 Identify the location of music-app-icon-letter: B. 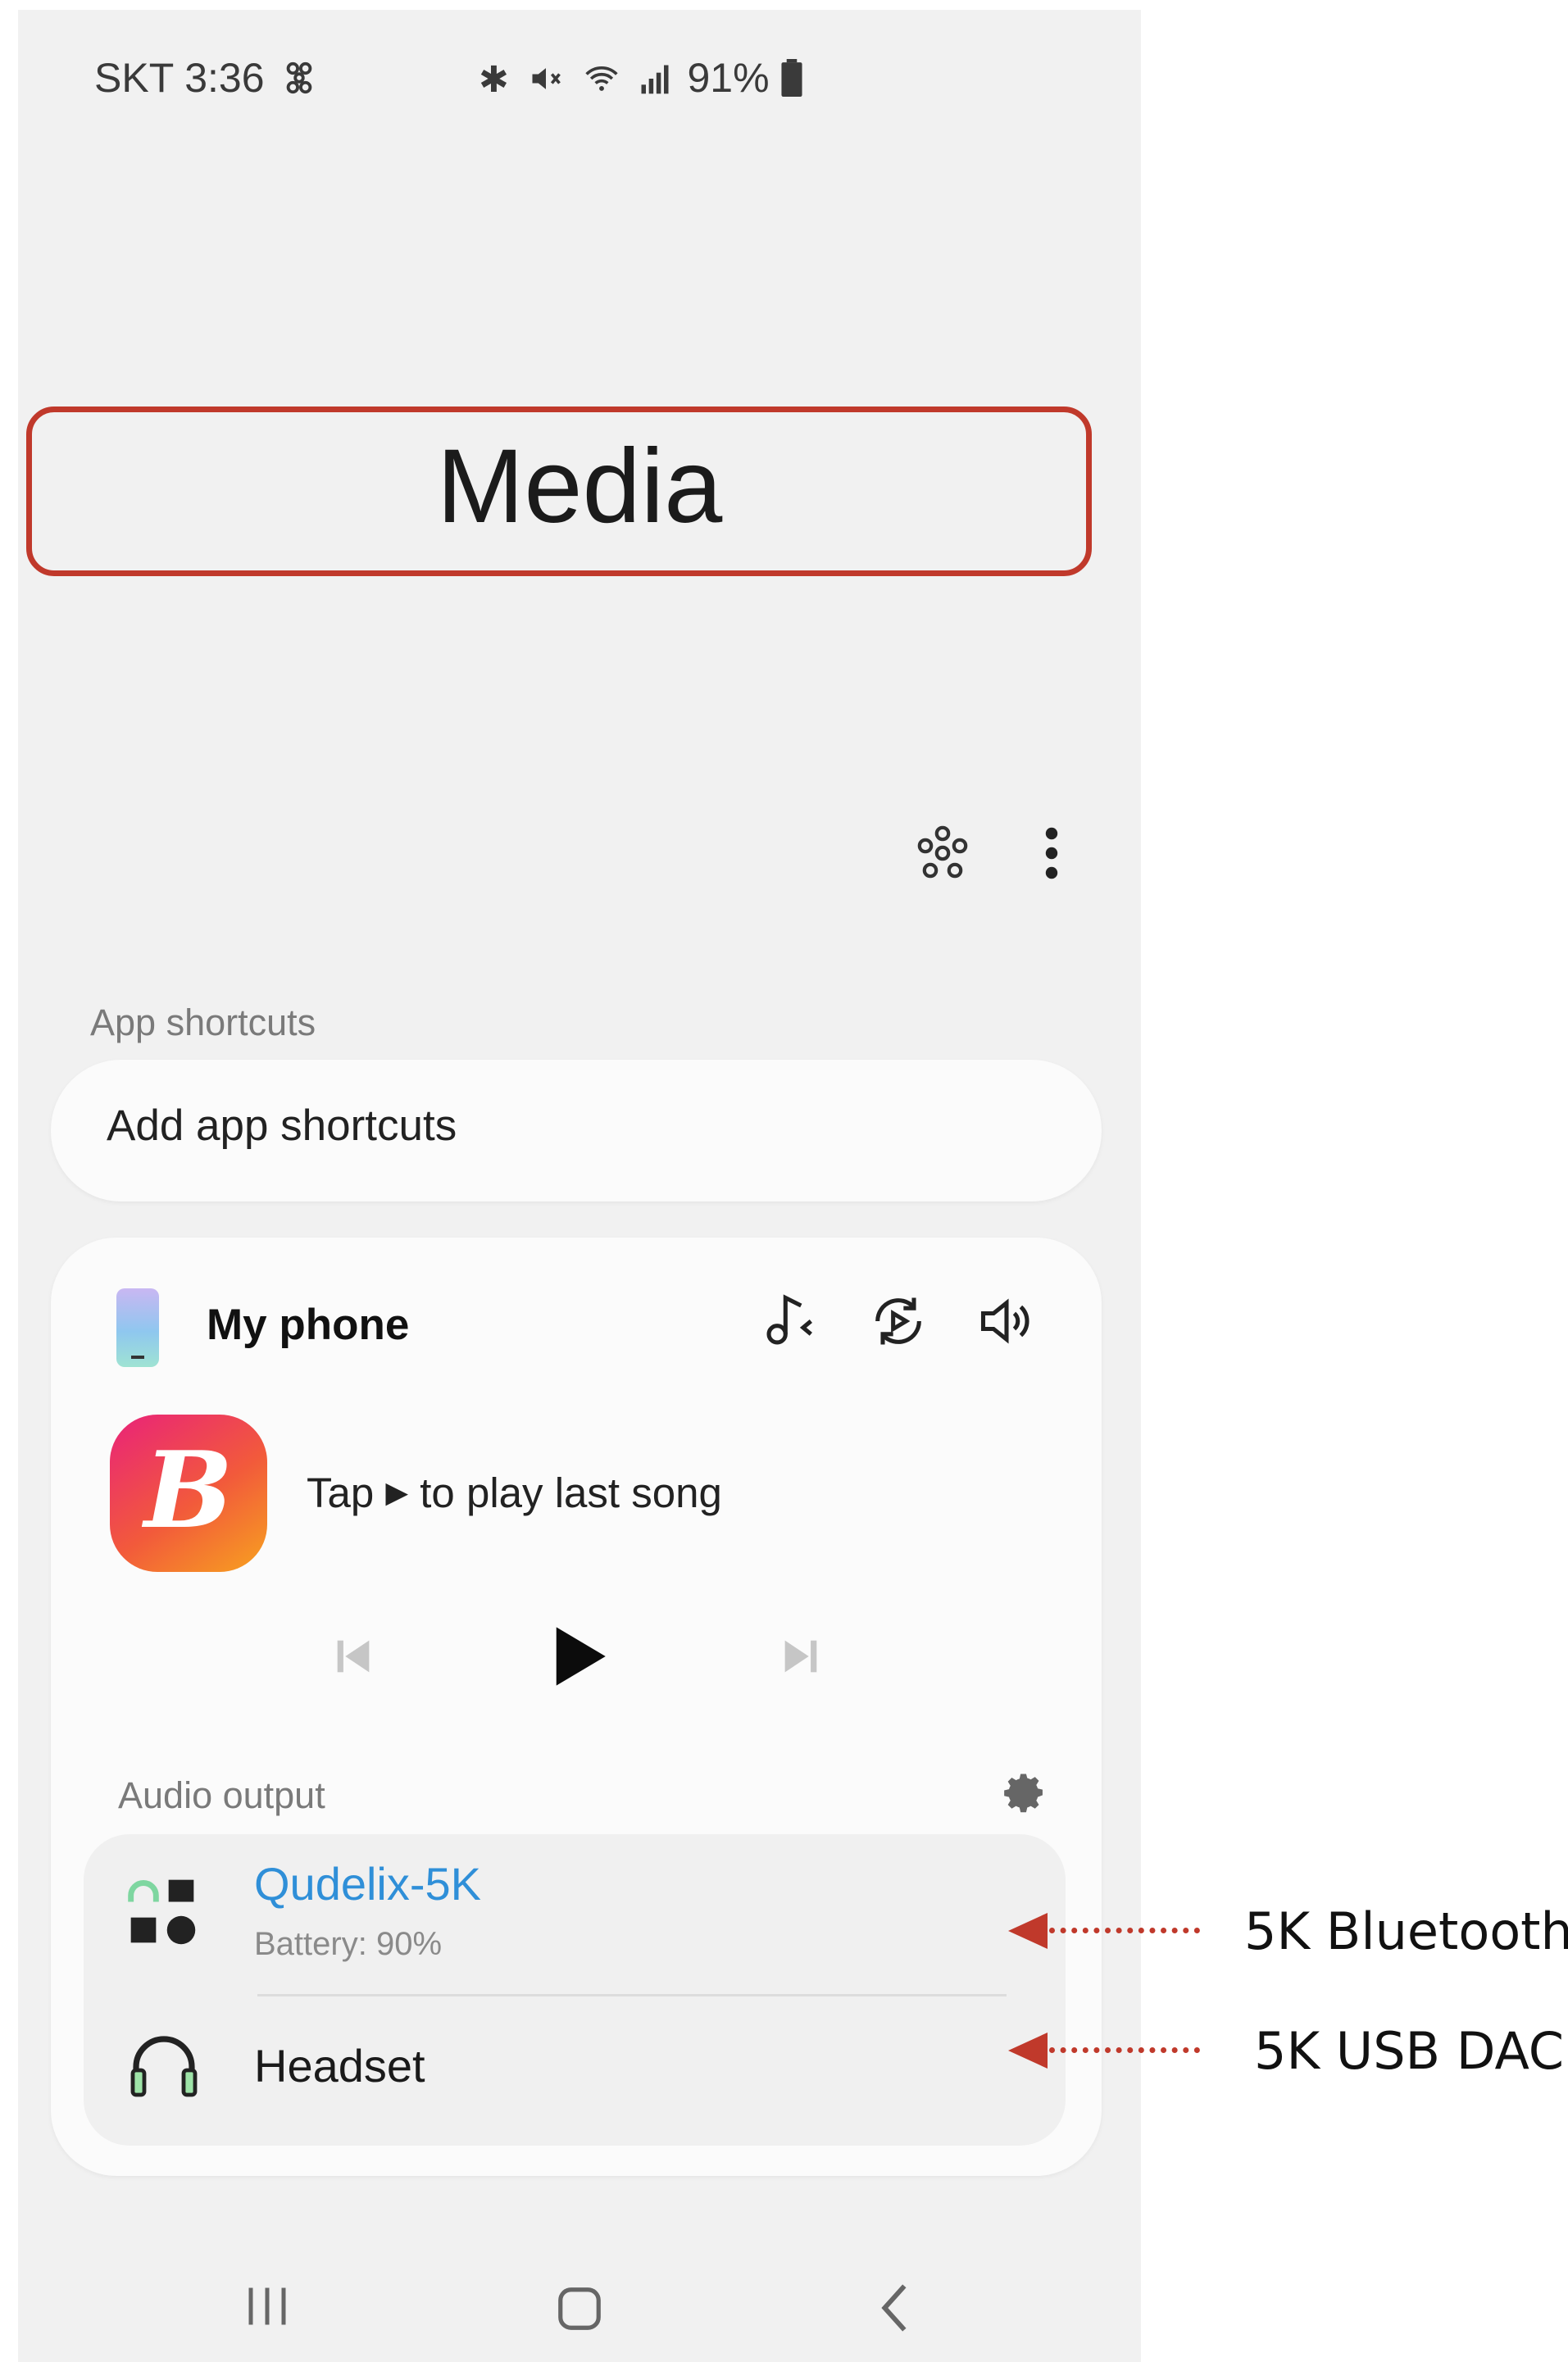
(188, 1490).